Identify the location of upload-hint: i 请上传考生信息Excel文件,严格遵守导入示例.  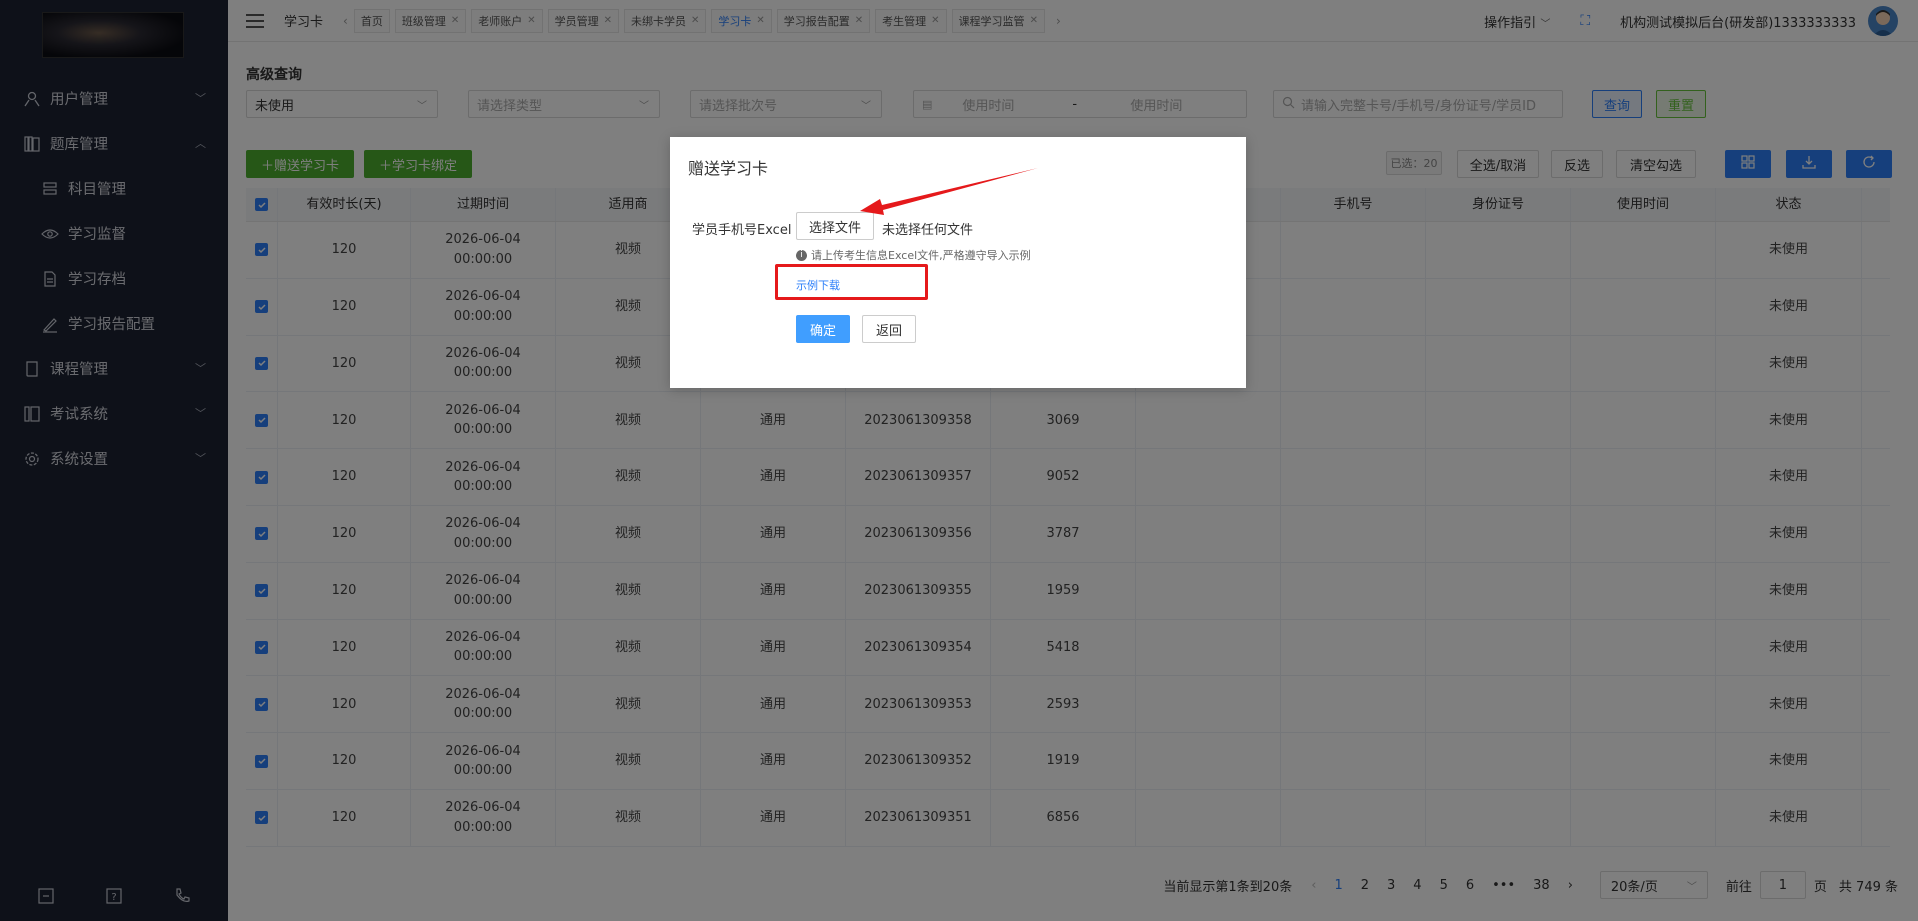
(913, 255).